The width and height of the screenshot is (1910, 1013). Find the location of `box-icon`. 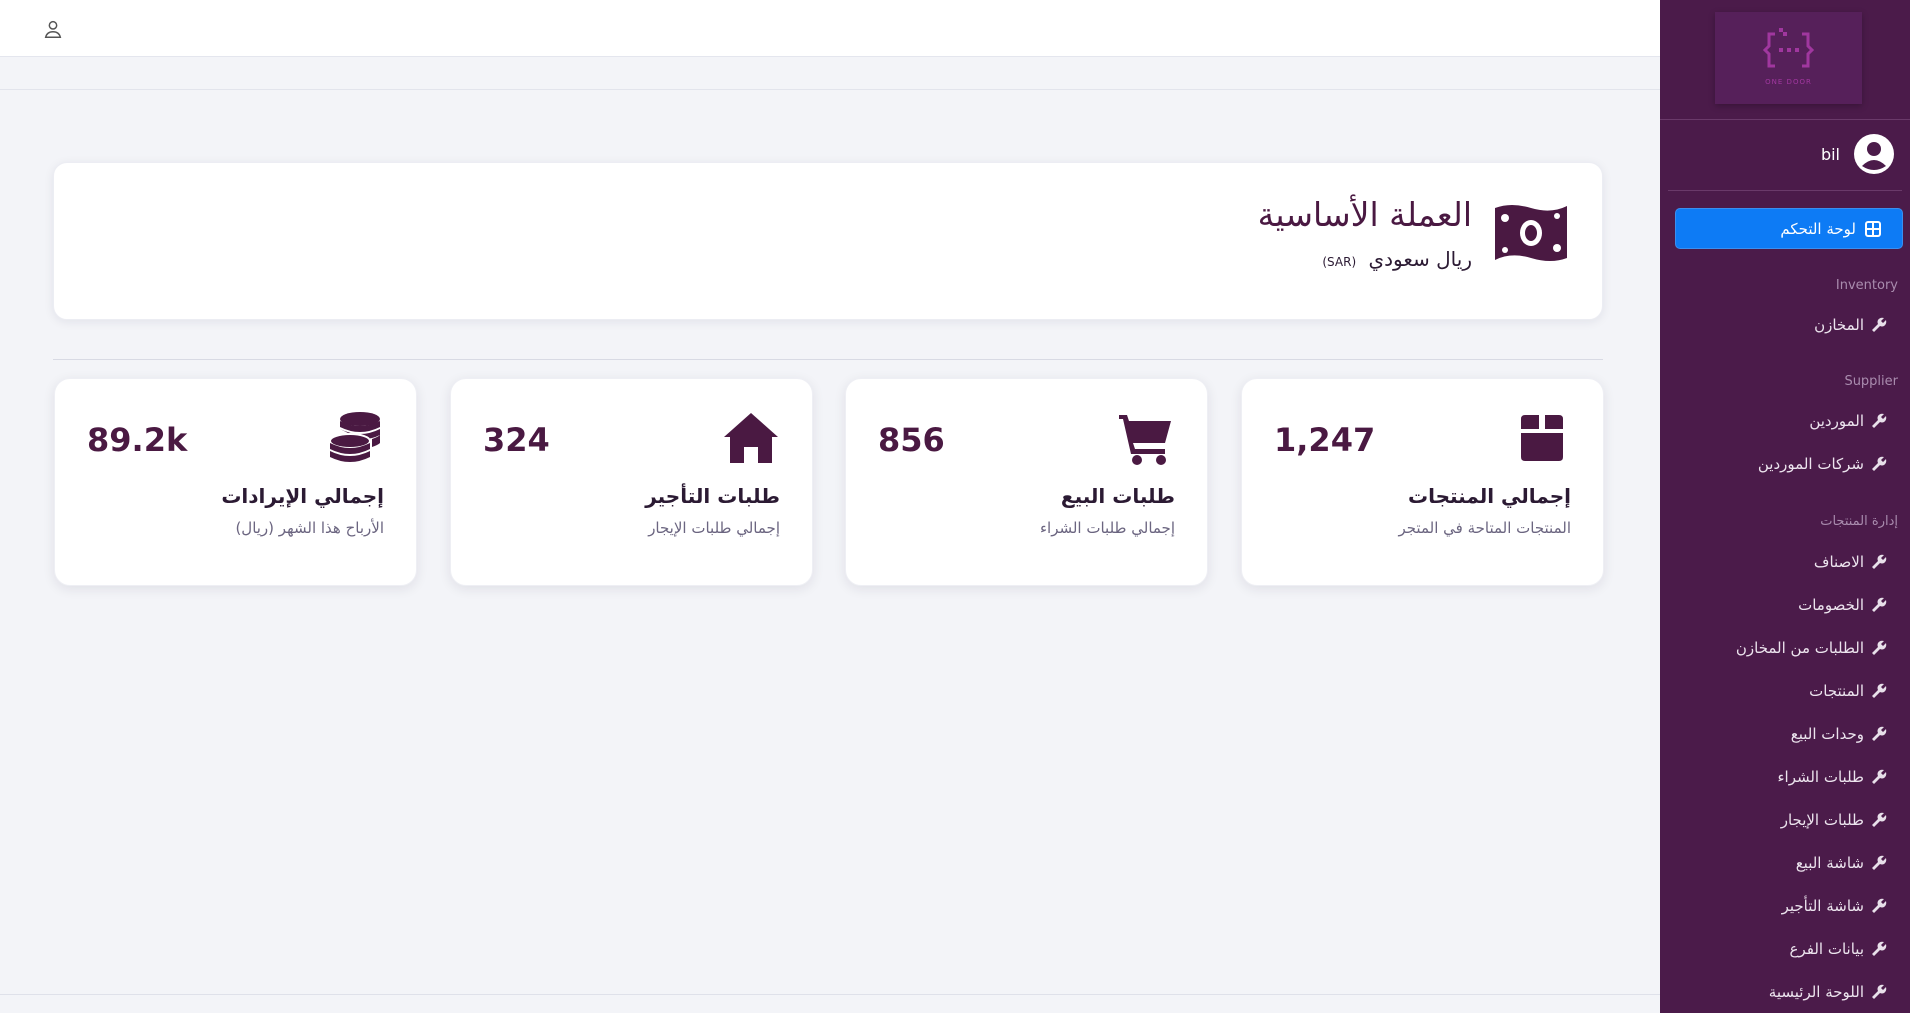

box-icon is located at coordinates (1542, 438).